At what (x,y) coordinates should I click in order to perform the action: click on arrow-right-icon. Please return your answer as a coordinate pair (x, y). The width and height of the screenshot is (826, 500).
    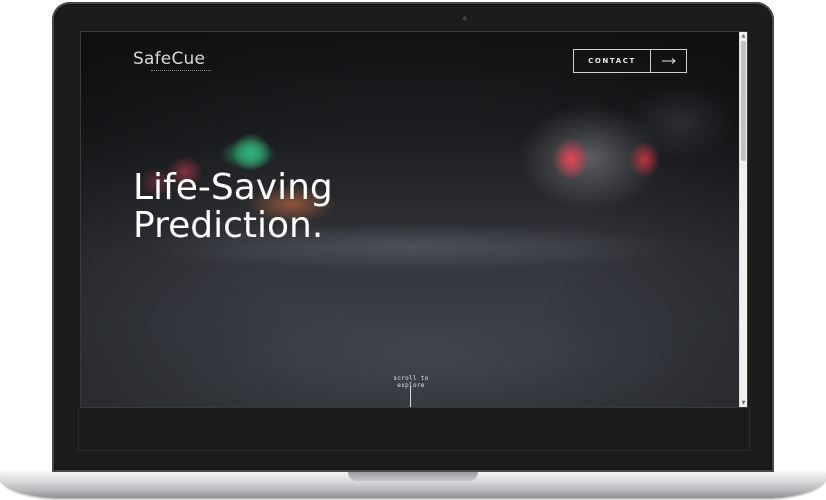
    Looking at the image, I should click on (668, 61).